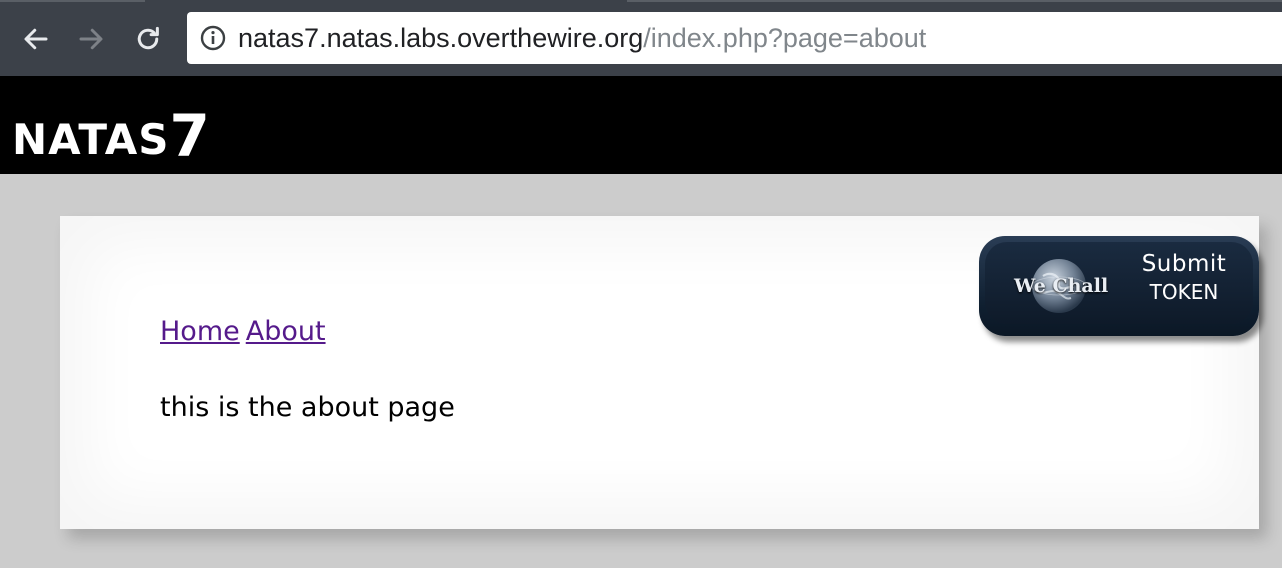  What do you see at coordinates (1184, 278) in the screenshot?
I see `submit-token-label: Submit TOKEN` at bounding box center [1184, 278].